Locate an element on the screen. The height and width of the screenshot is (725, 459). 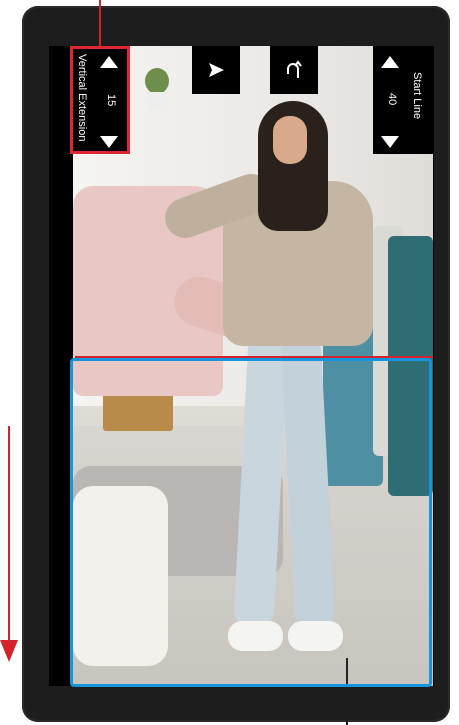
undo-icon is located at coordinates (294, 69).